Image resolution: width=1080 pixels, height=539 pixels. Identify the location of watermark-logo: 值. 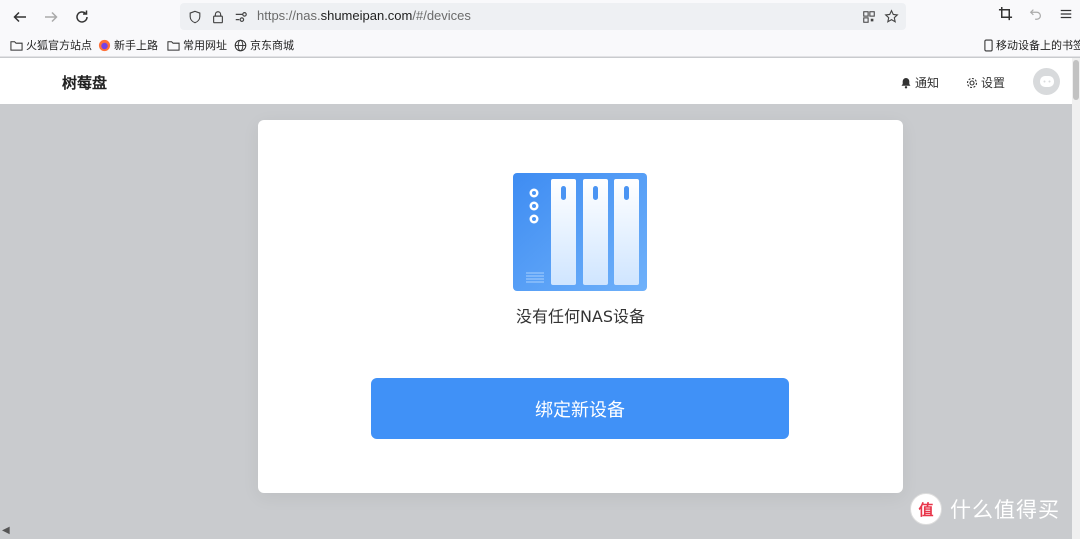
(926, 509).